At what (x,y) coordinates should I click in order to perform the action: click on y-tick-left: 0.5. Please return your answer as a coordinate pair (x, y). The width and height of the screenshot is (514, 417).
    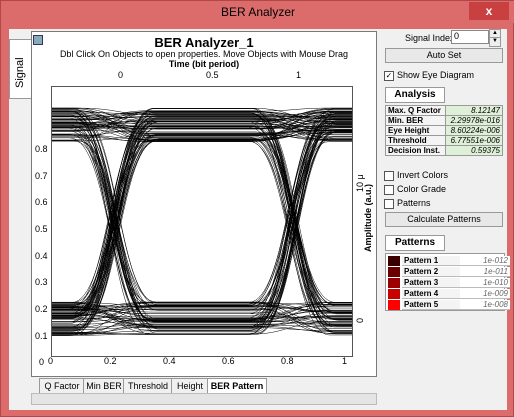
    Looking at the image, I should click on (41, 229).